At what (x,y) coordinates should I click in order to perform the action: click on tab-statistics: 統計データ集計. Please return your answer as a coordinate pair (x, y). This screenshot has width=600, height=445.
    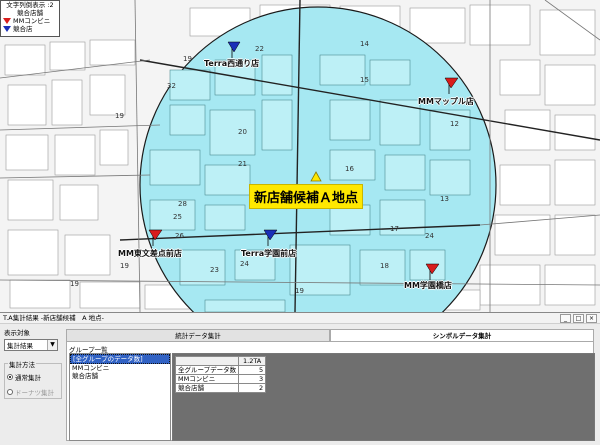
    Looking at the image, I should click on (198, 335).